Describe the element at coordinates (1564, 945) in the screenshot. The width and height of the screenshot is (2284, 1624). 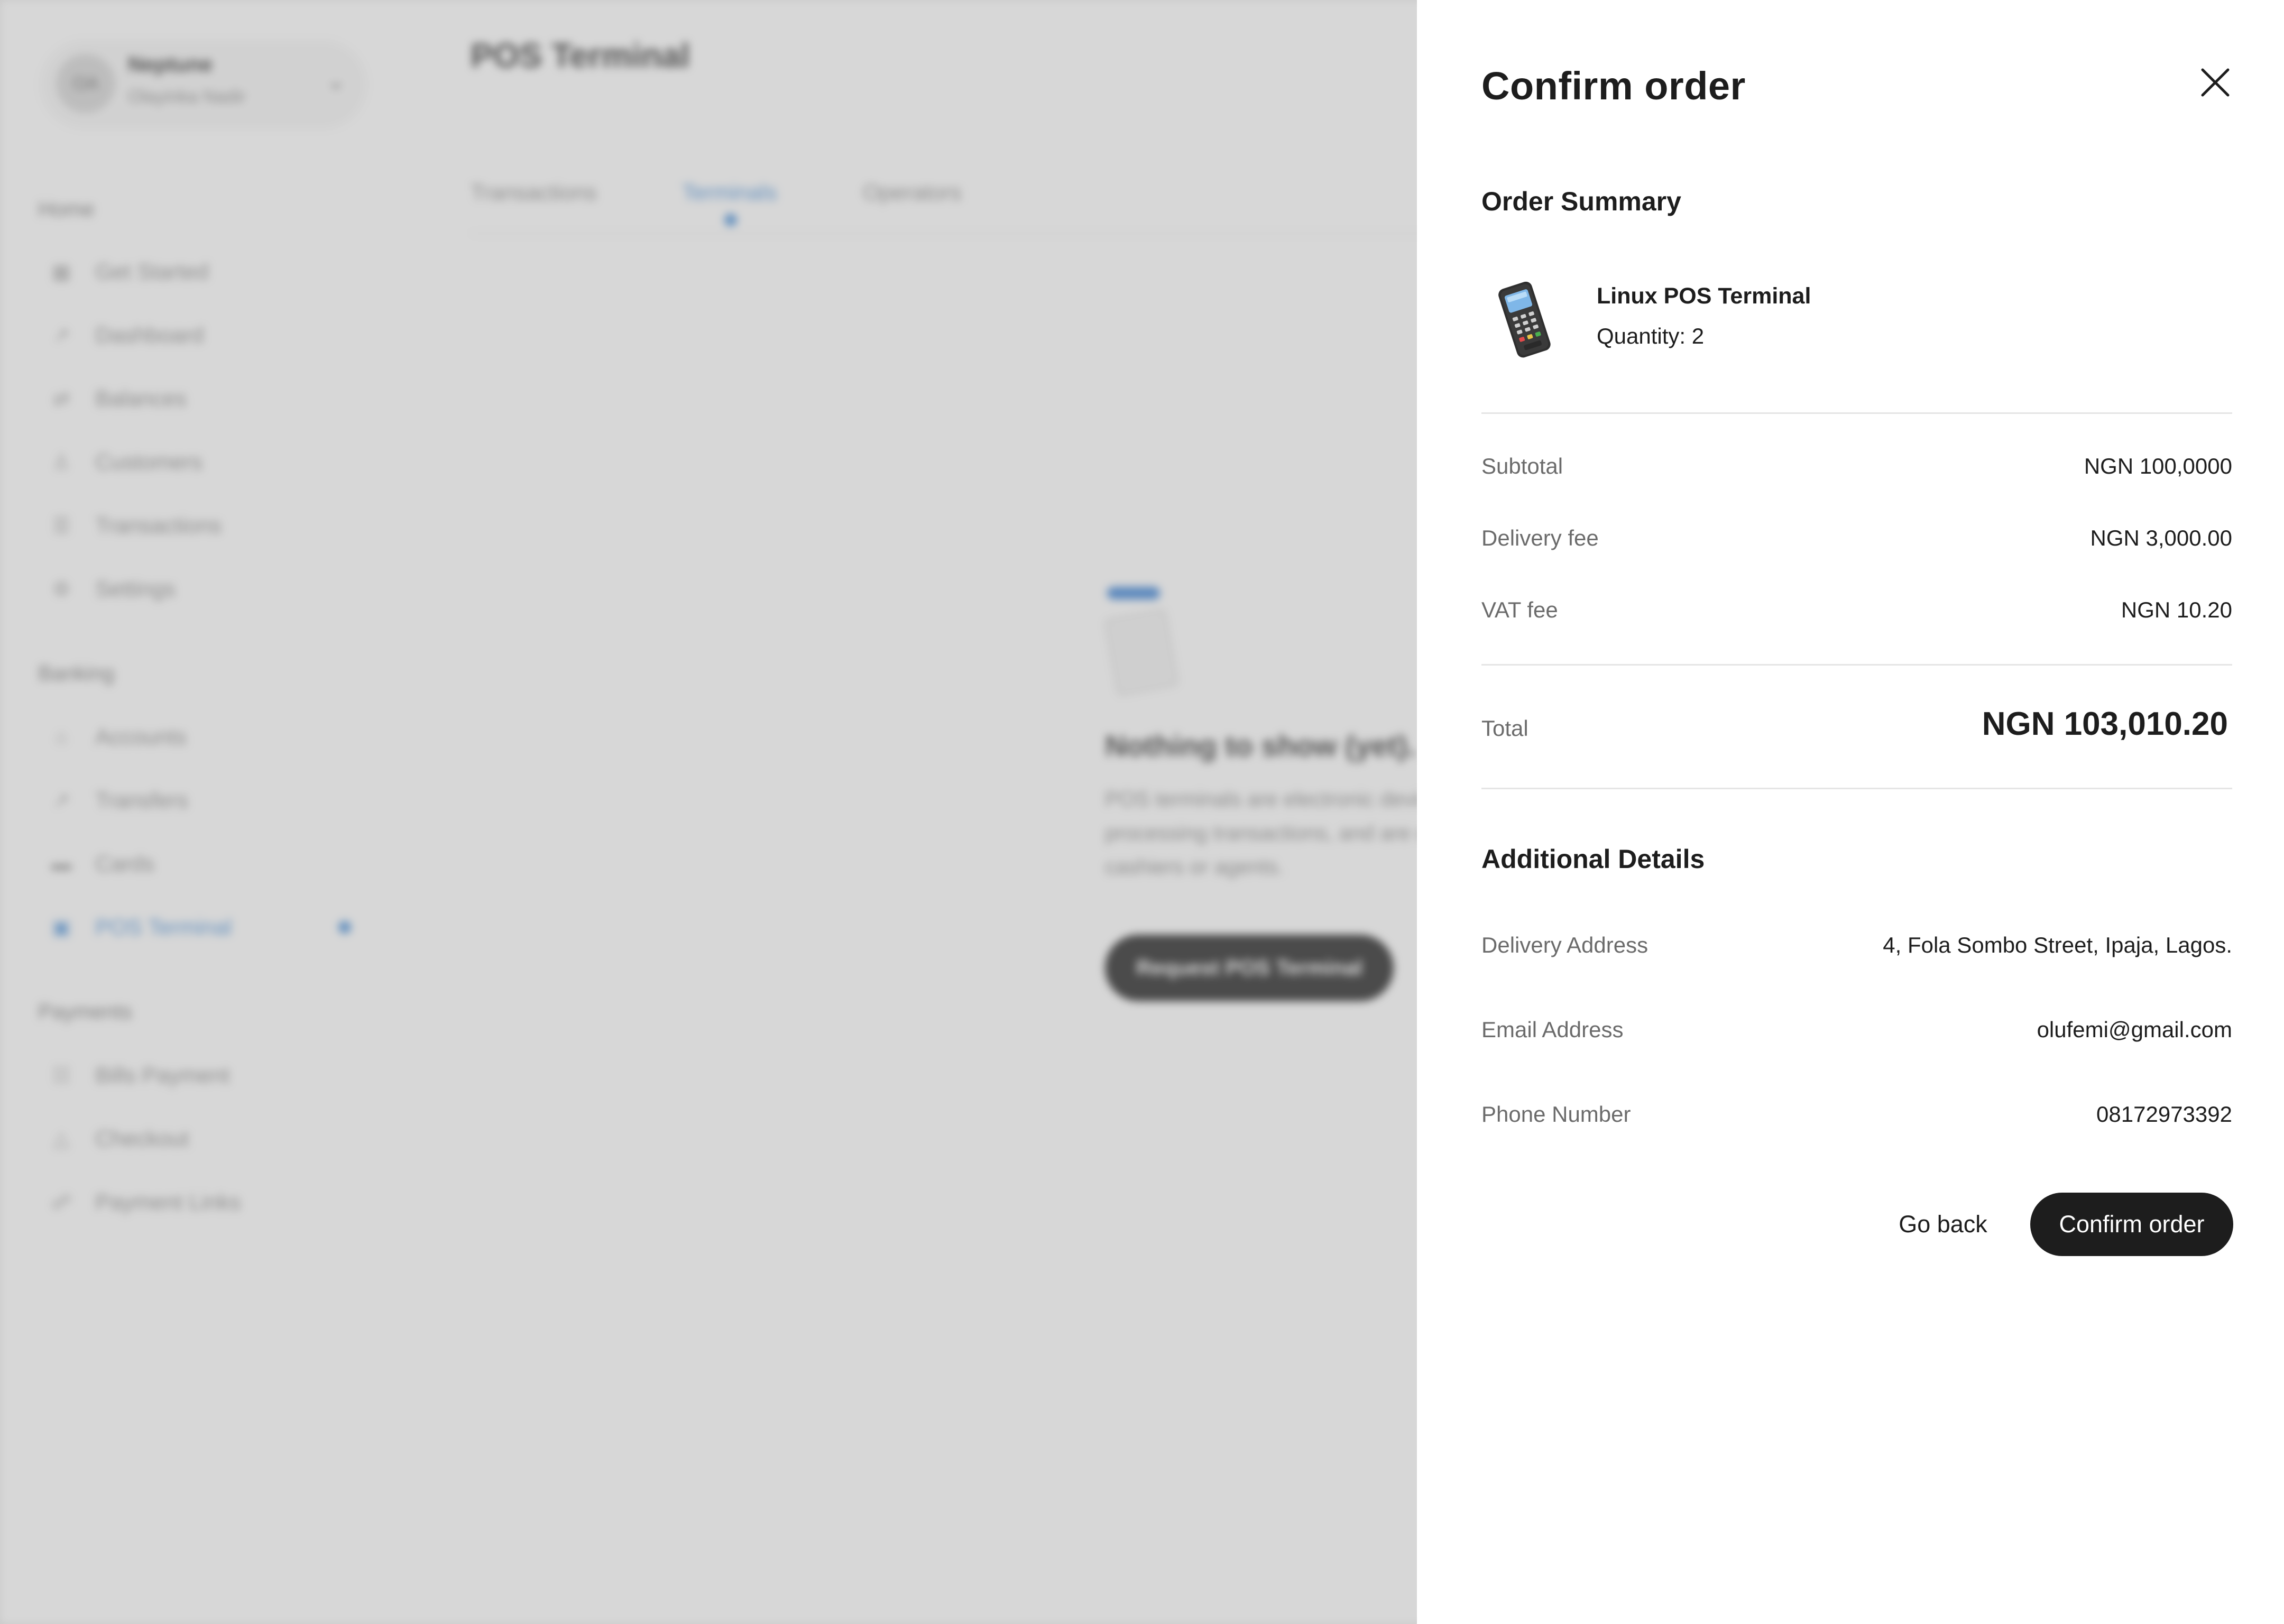
I see `delivery-address-label: Delivery Address` at that location.